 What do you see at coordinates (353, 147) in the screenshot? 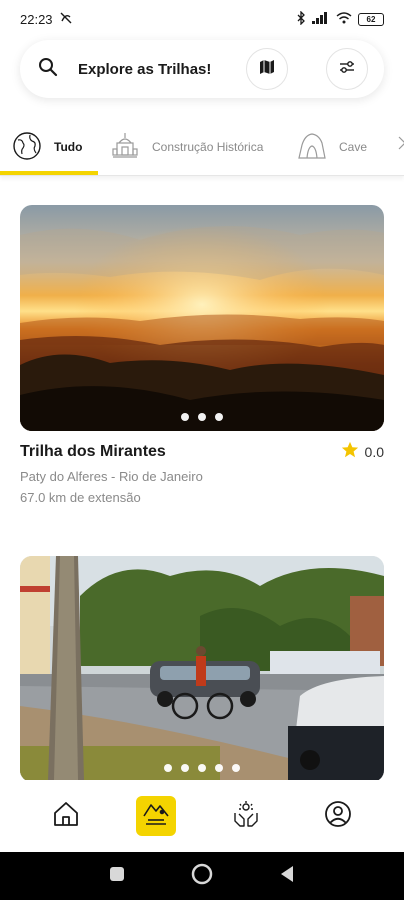
I see `tab-label: Cave` at bounding box center [353, 147].